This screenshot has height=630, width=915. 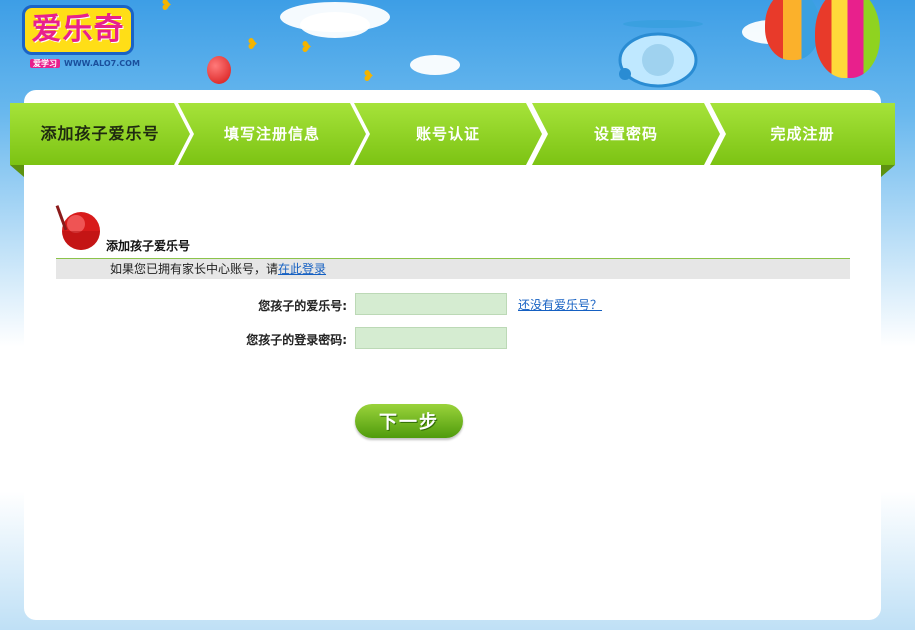 I want to click on step-account-verify: 账号认证, so click(x=448, y=134).